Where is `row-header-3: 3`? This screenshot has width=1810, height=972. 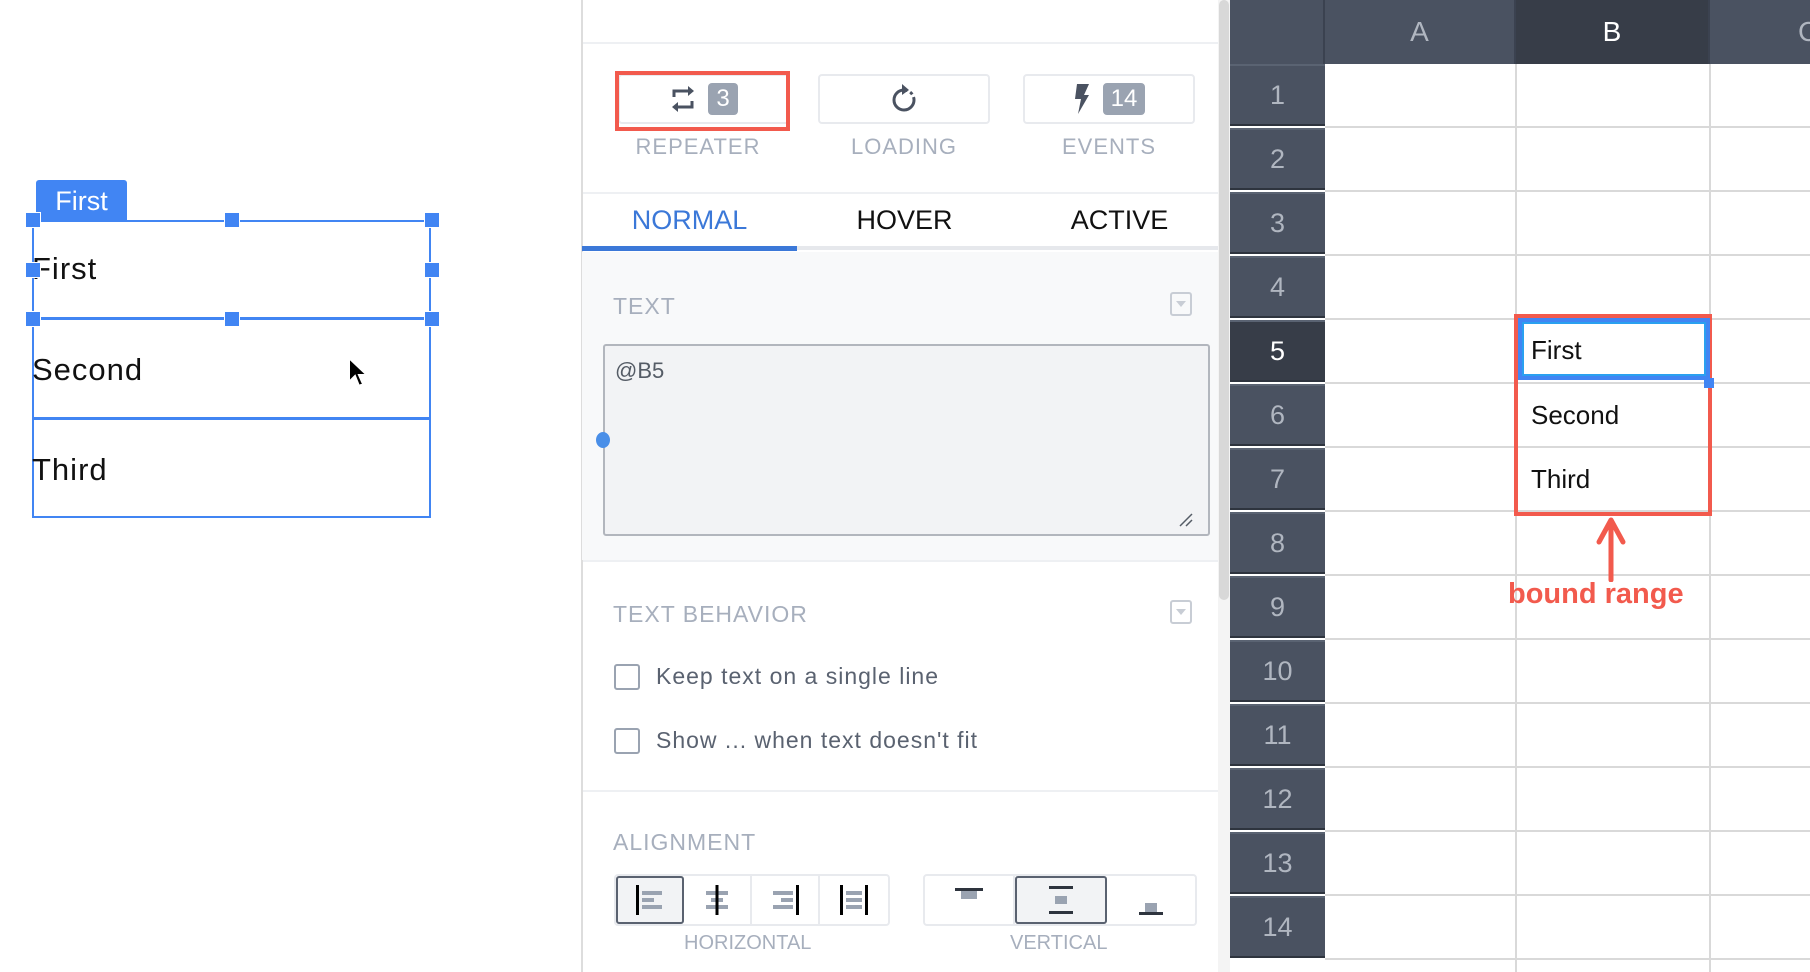 row-header-3: 3 is located at coordinates (1277, 223).